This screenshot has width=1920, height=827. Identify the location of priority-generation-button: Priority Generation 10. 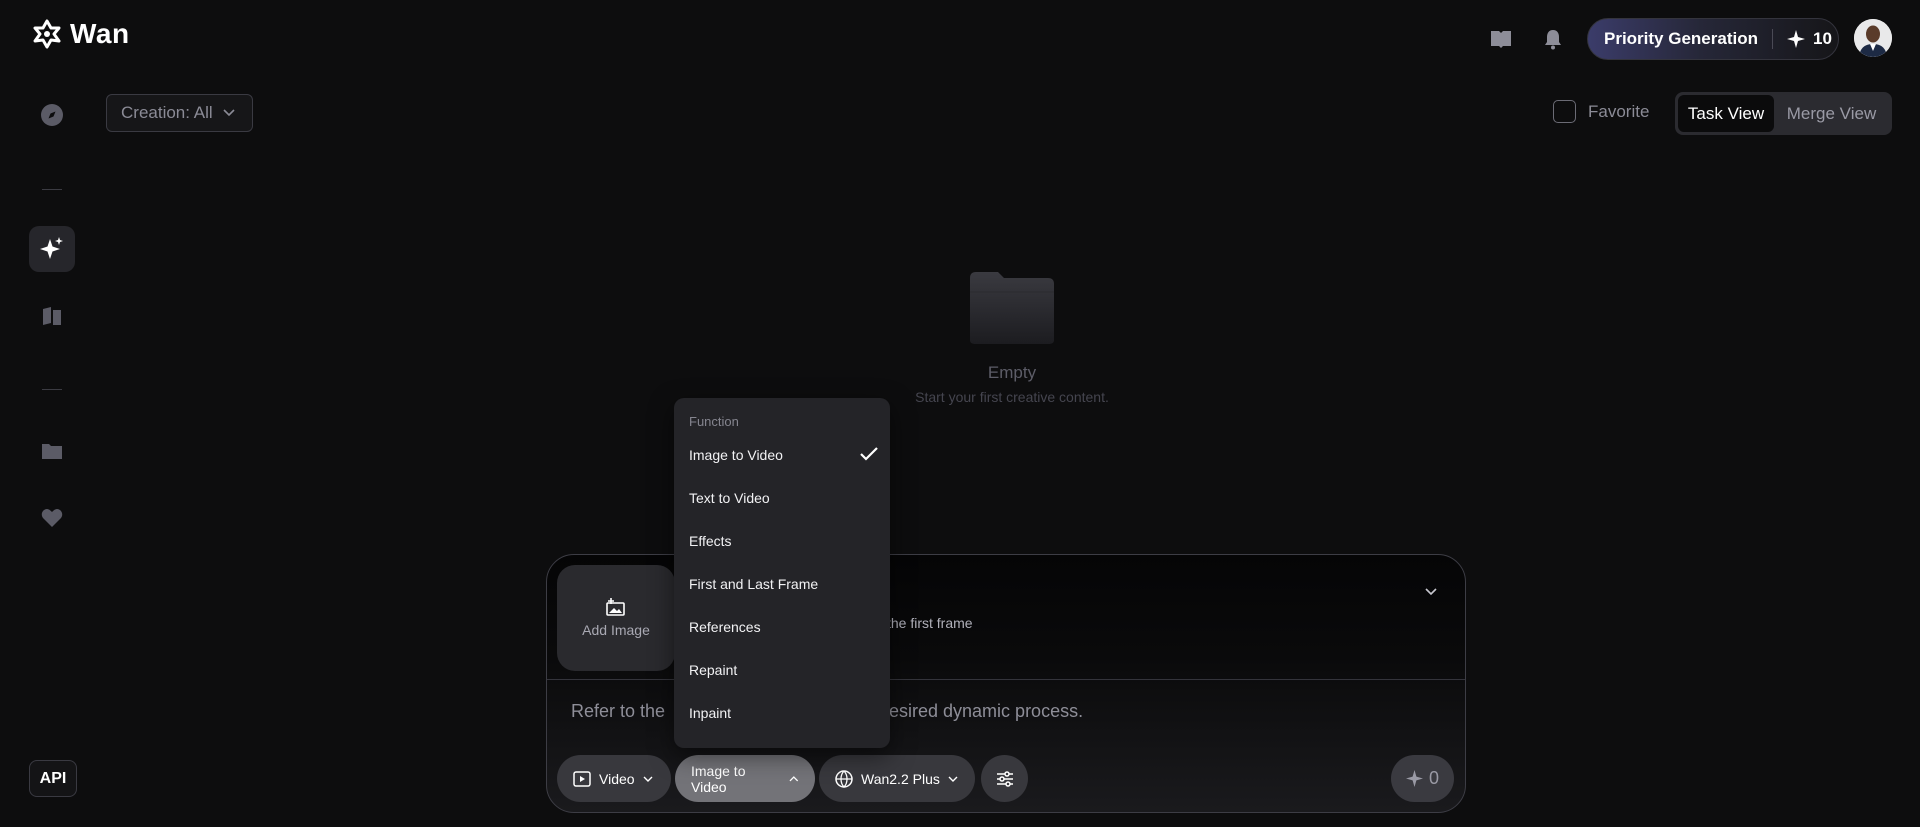
(1713, 39).